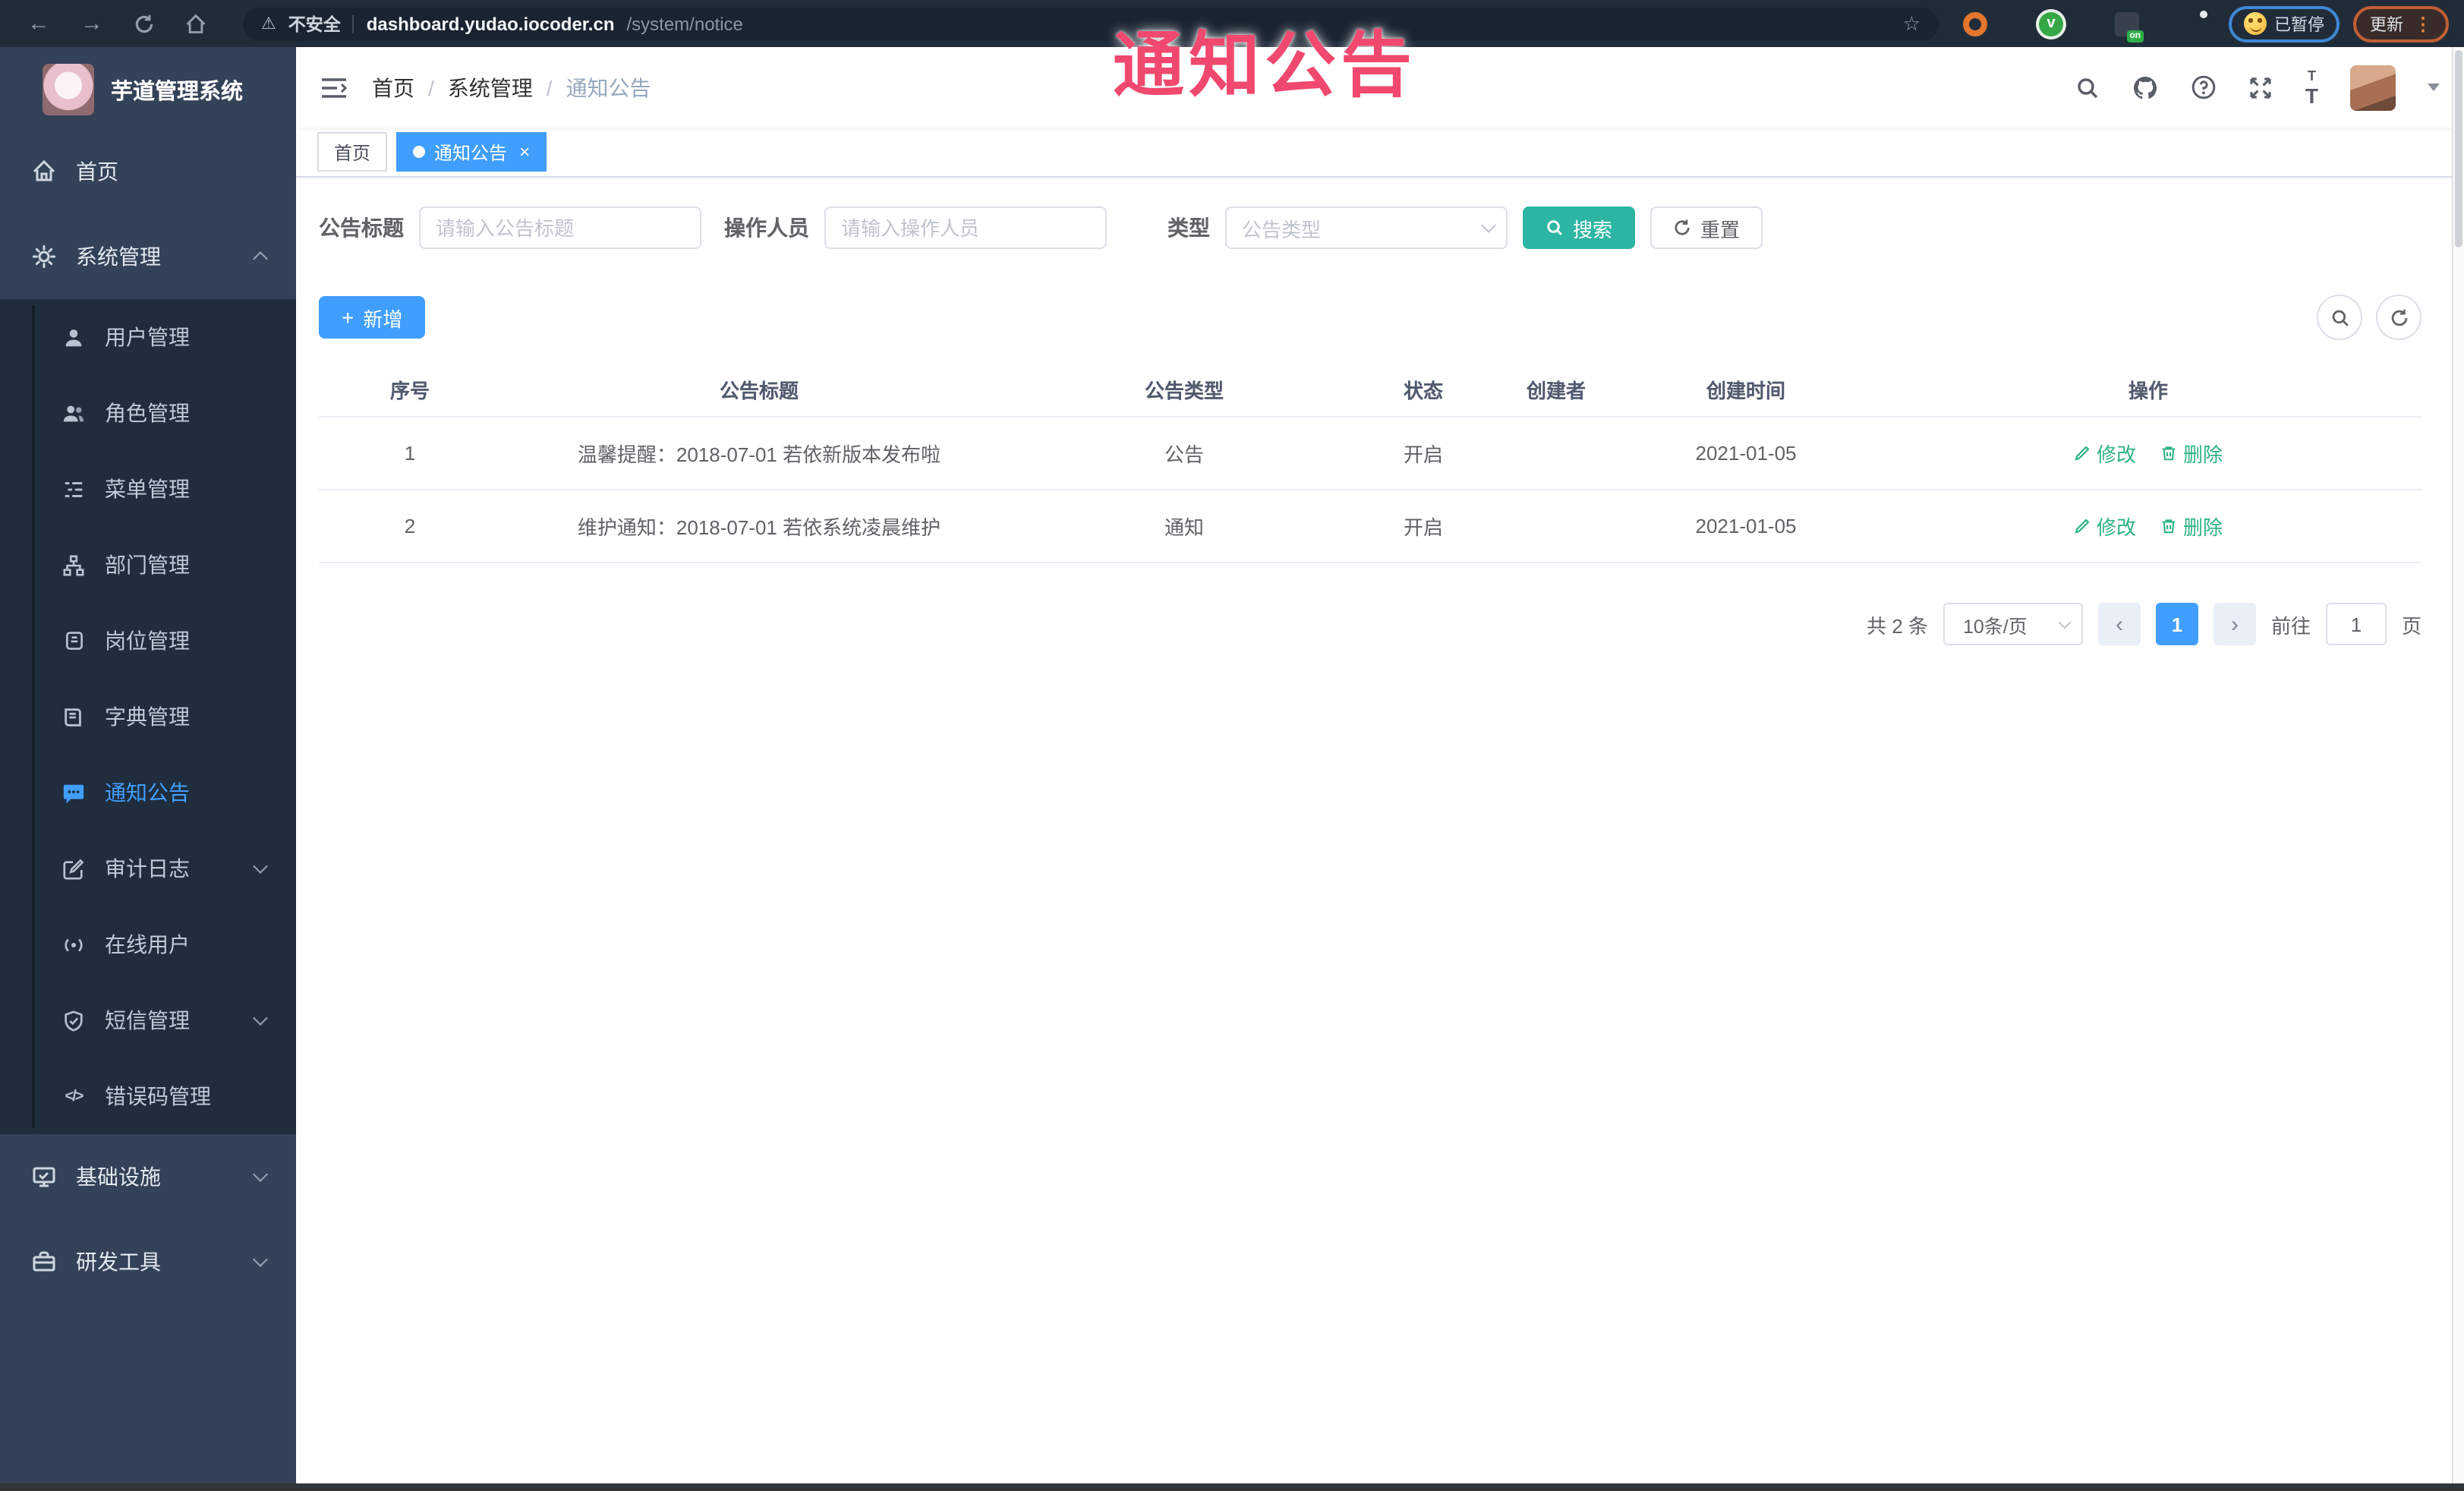 Image resolution: width=2464 pixels, height=1491 pixels. What do you see at coordinates (2458, 148) in the screenshot?
I see `scrollbar-thumb` at bounding box center [2458, 148].